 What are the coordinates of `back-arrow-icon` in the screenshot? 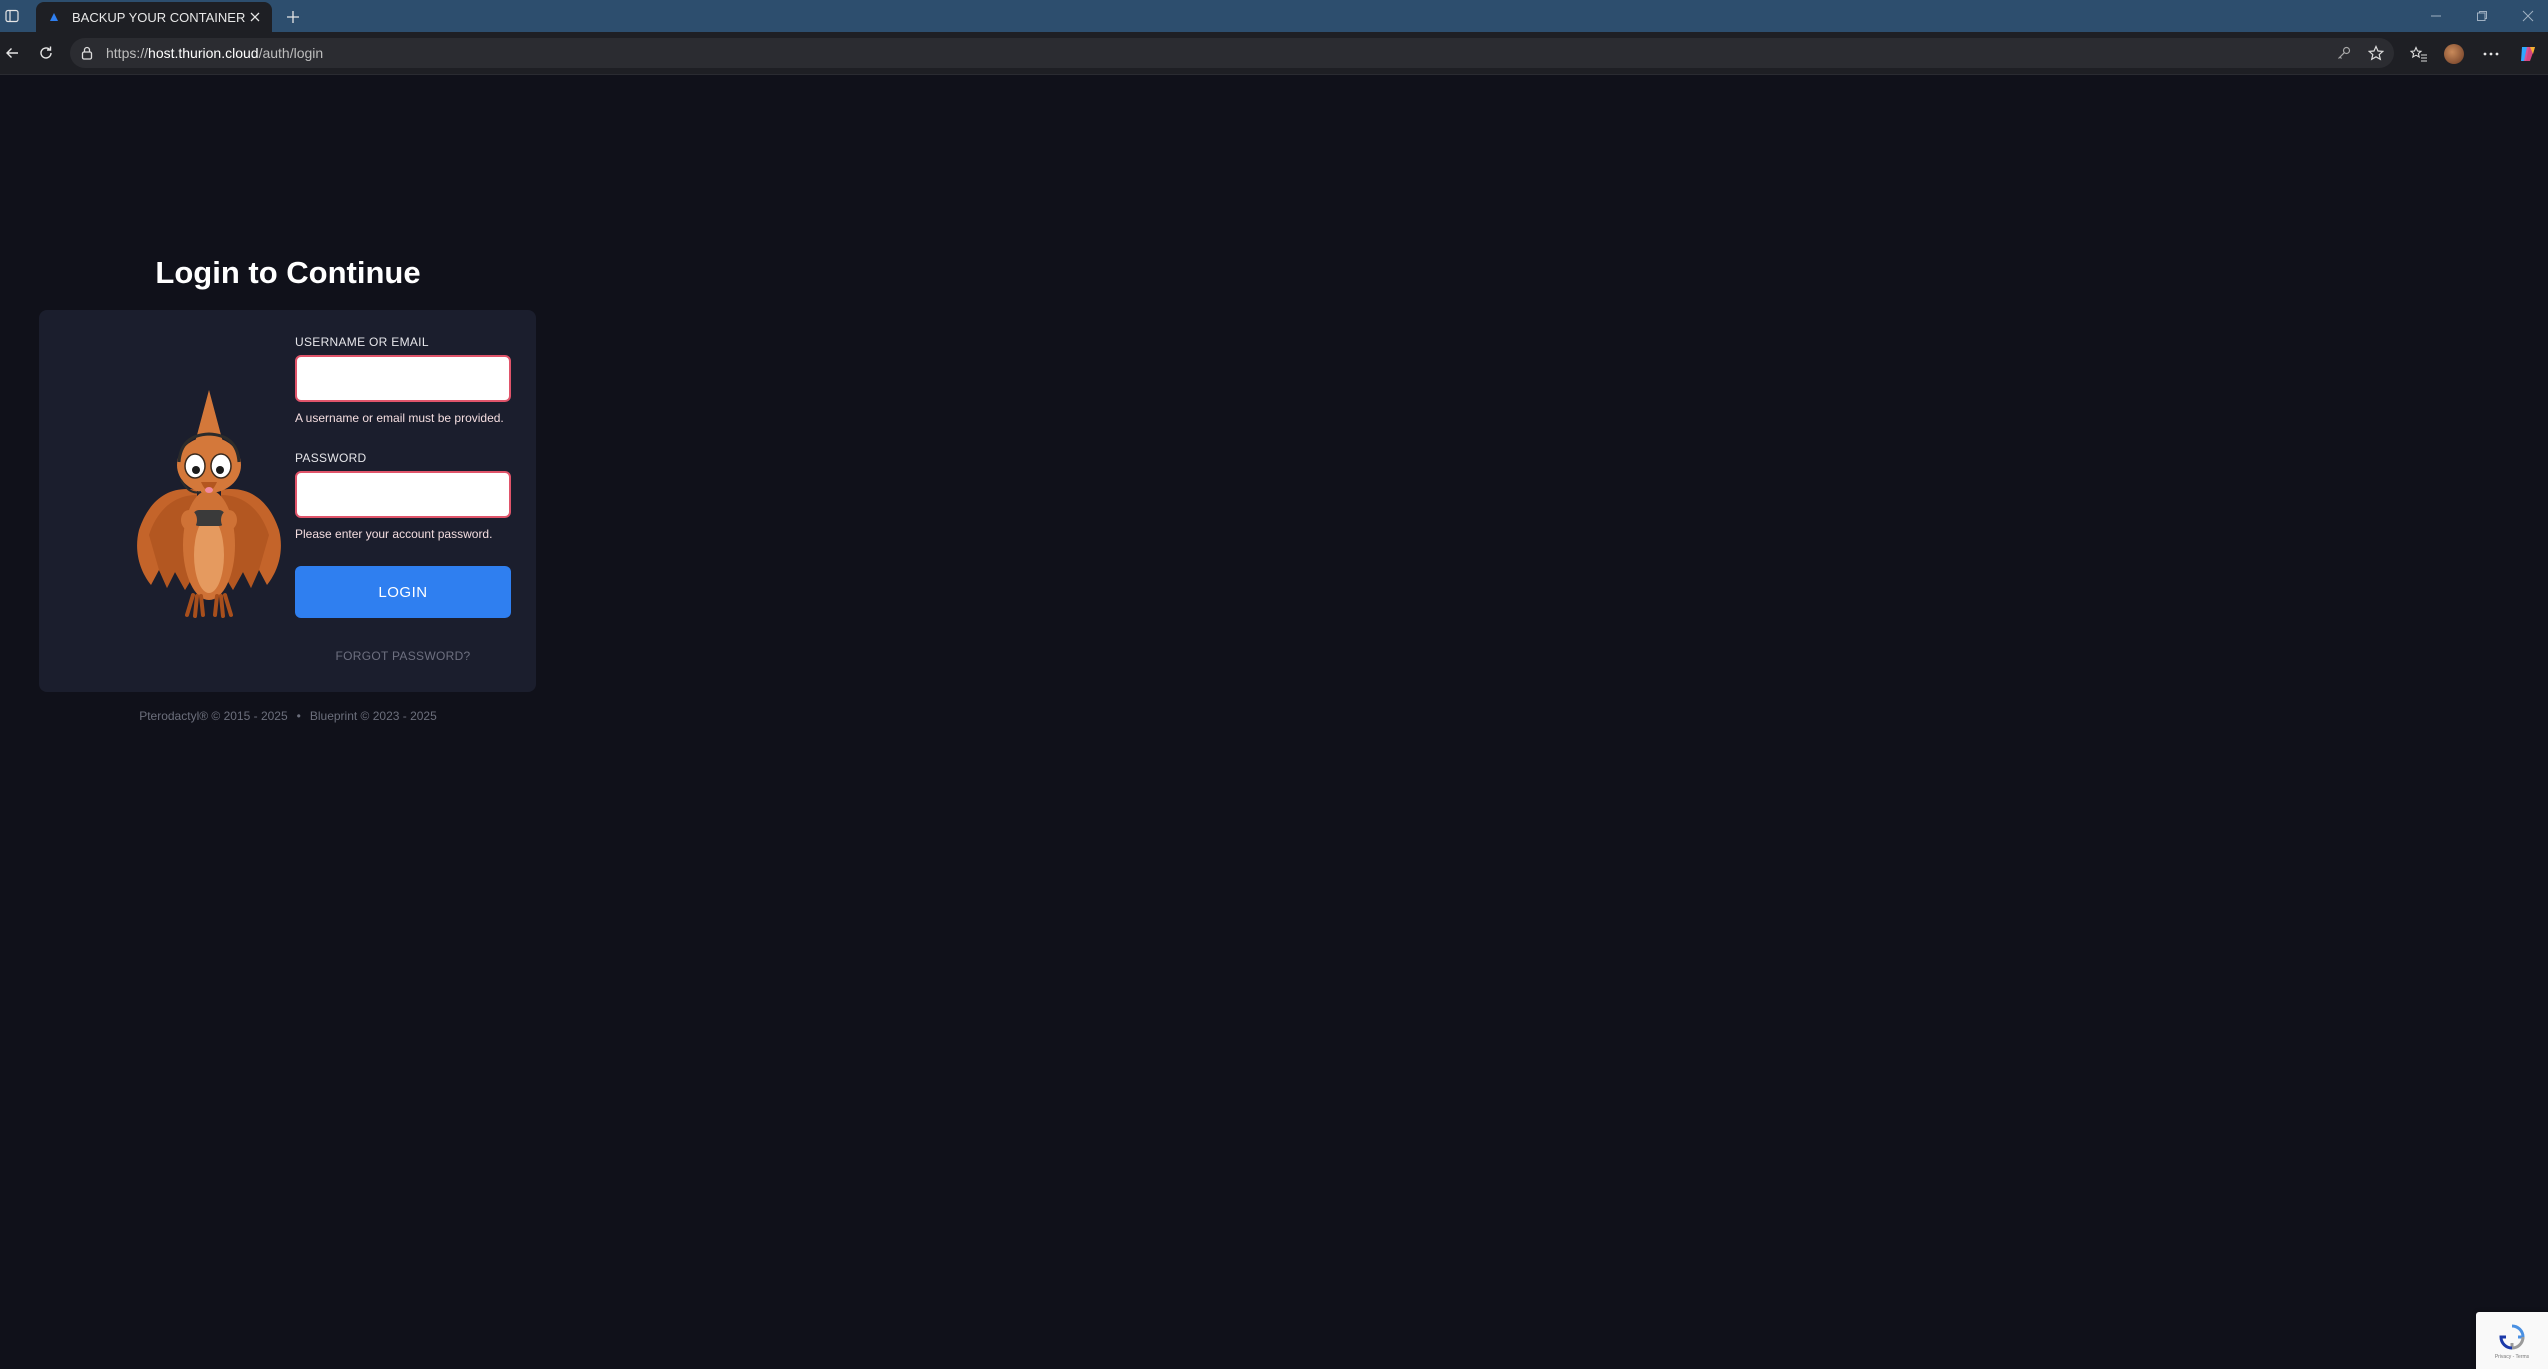 It's located at (12, 53).